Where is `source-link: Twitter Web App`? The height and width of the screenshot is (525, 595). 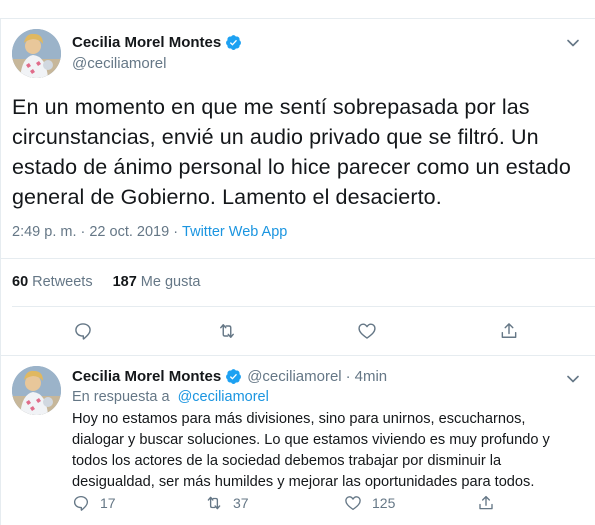
source-link: Twitter Web App is located at coordinates (234, 232).